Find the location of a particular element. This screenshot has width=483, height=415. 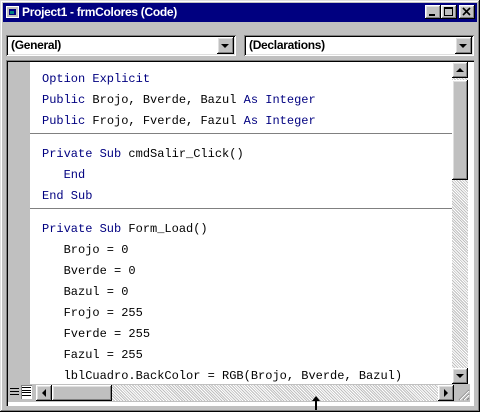

code-line: Fazul = 255 is located at coordinates (92, 355).